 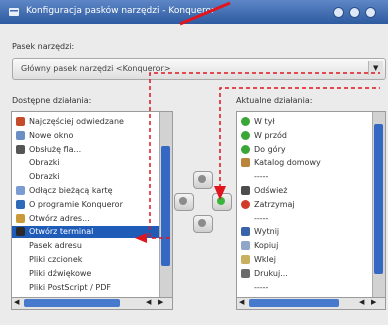 What do you see at coordinates (141, 238) in the screenshot?
I see `annotation-arrowhead-left` at bounding box center [141, 238].